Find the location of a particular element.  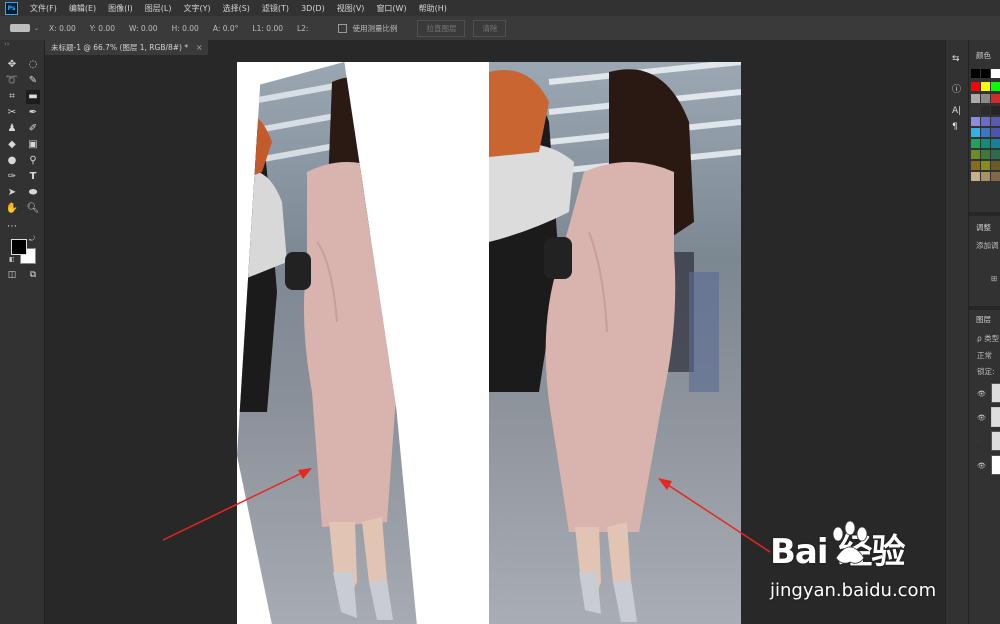

history-brush-icon: ✐ is located at coordinates (33, 129).